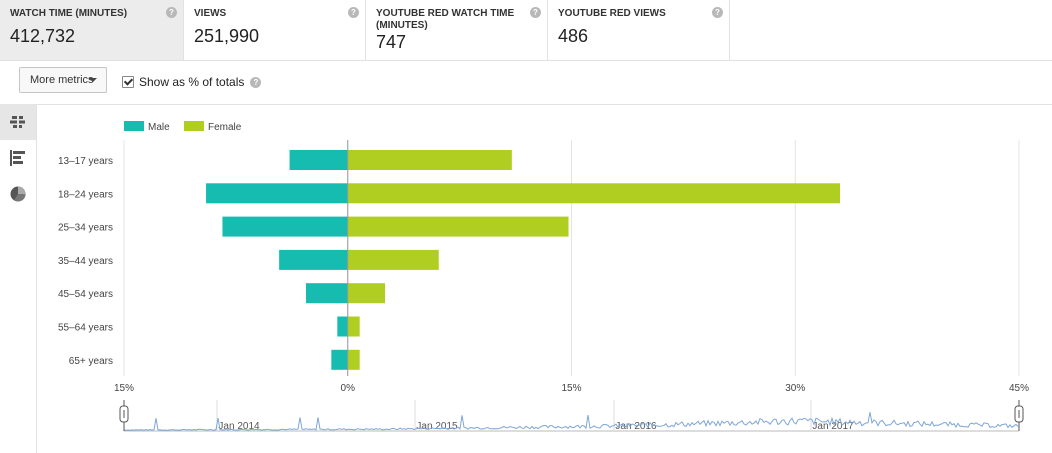 This screenshot has width=1052, height=453. Describe the element at coordinates (85, 261) in the screenshot. I see `y-tick-label: 35–44 years` at that location.